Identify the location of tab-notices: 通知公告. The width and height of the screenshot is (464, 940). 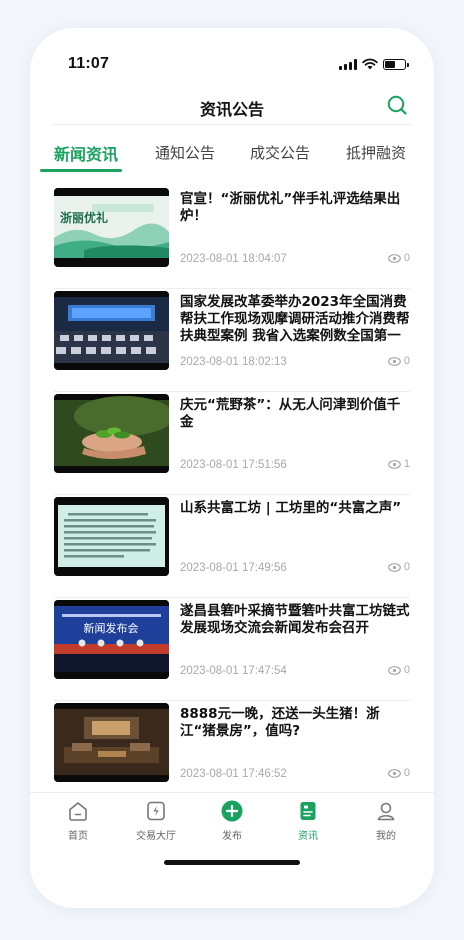
(185, 152).